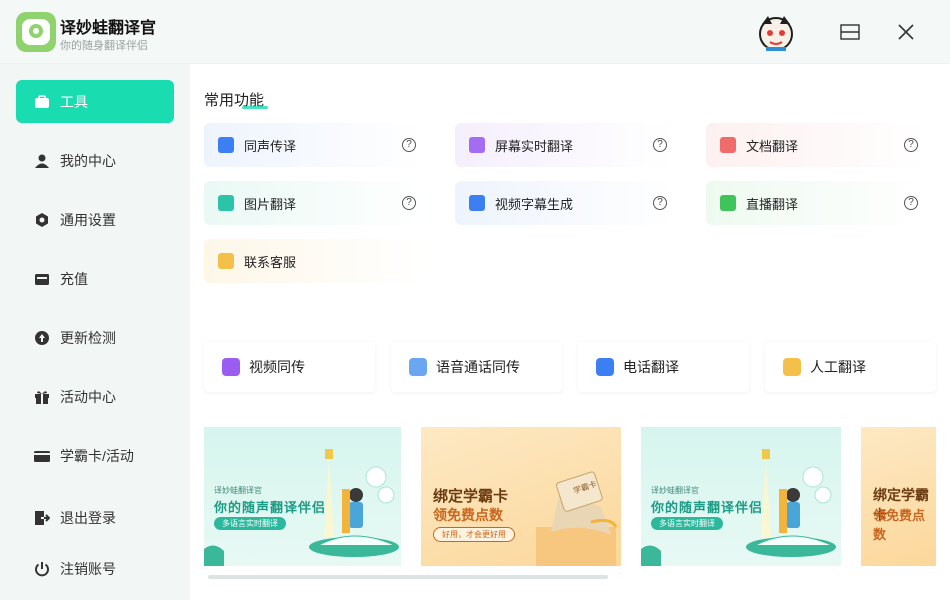  What do you see at coordinates (475, 32) in the screenshot?
I see `title-bar: 译妙蛙翻译官 你的随身翻译伴侣` at bounding box center [475, 32].